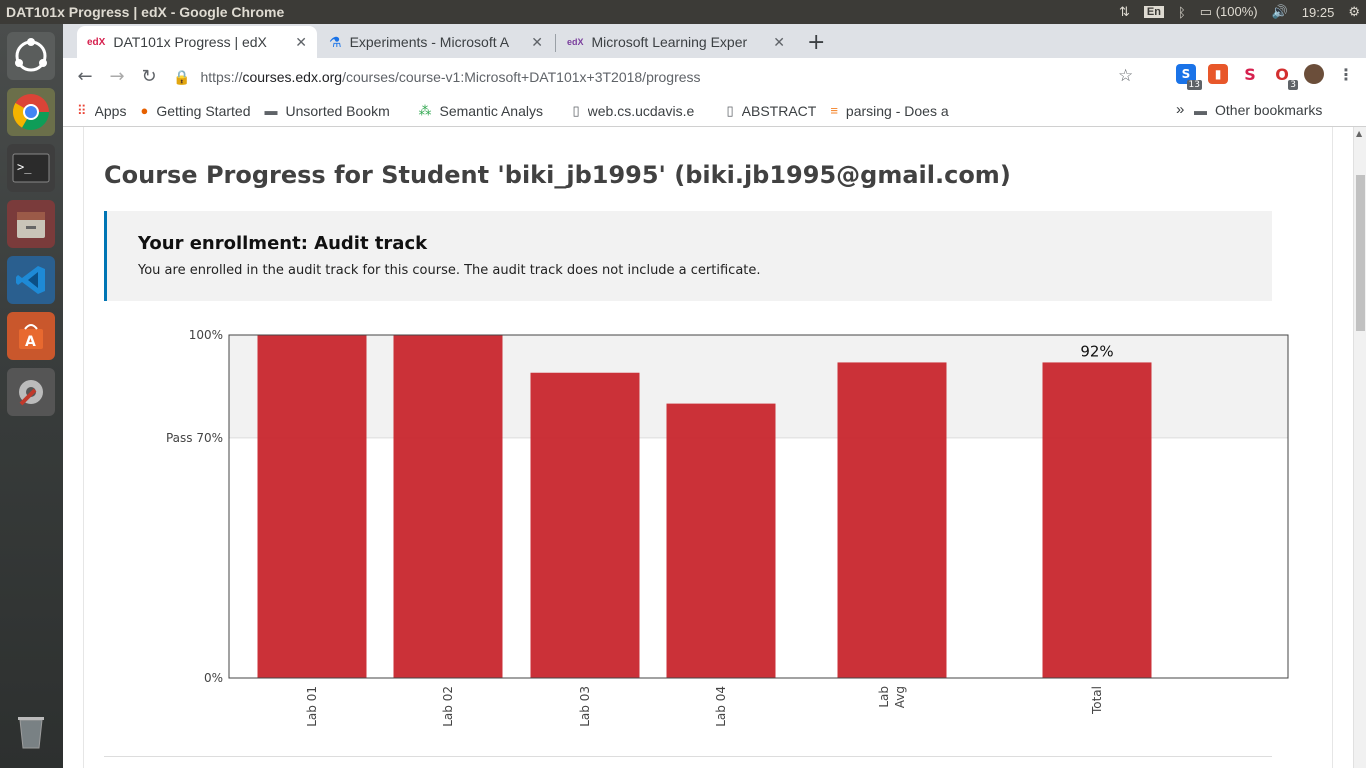 The height and width of the screenshot is (768, 1366). I want to click on unity-launcher: >_ A, so click(31, 396).